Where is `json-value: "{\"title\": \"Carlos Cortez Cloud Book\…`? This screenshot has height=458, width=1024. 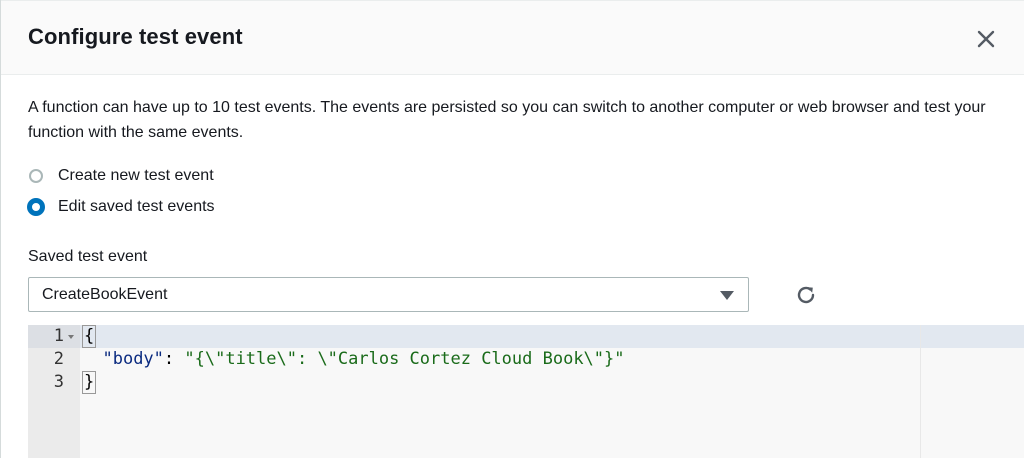
json-value: "{\"title\": \"Carlos Cortez Cloud Book\… is located at coordinates (404, 359).